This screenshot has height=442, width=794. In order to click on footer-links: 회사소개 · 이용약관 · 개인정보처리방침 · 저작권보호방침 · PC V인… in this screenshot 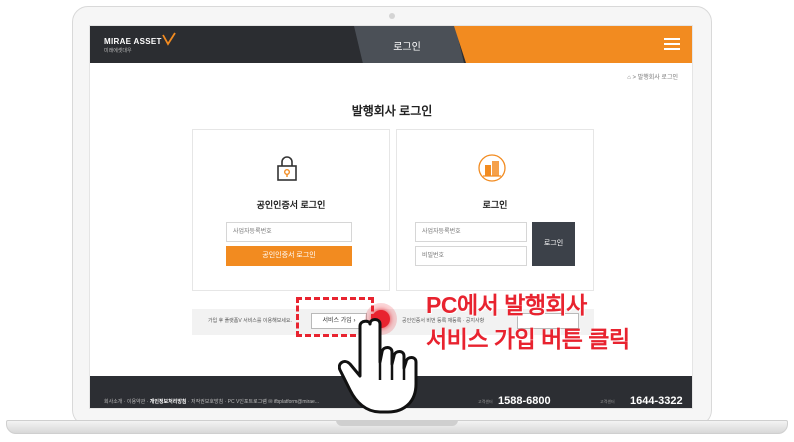, I will do `click(211, 402)`.